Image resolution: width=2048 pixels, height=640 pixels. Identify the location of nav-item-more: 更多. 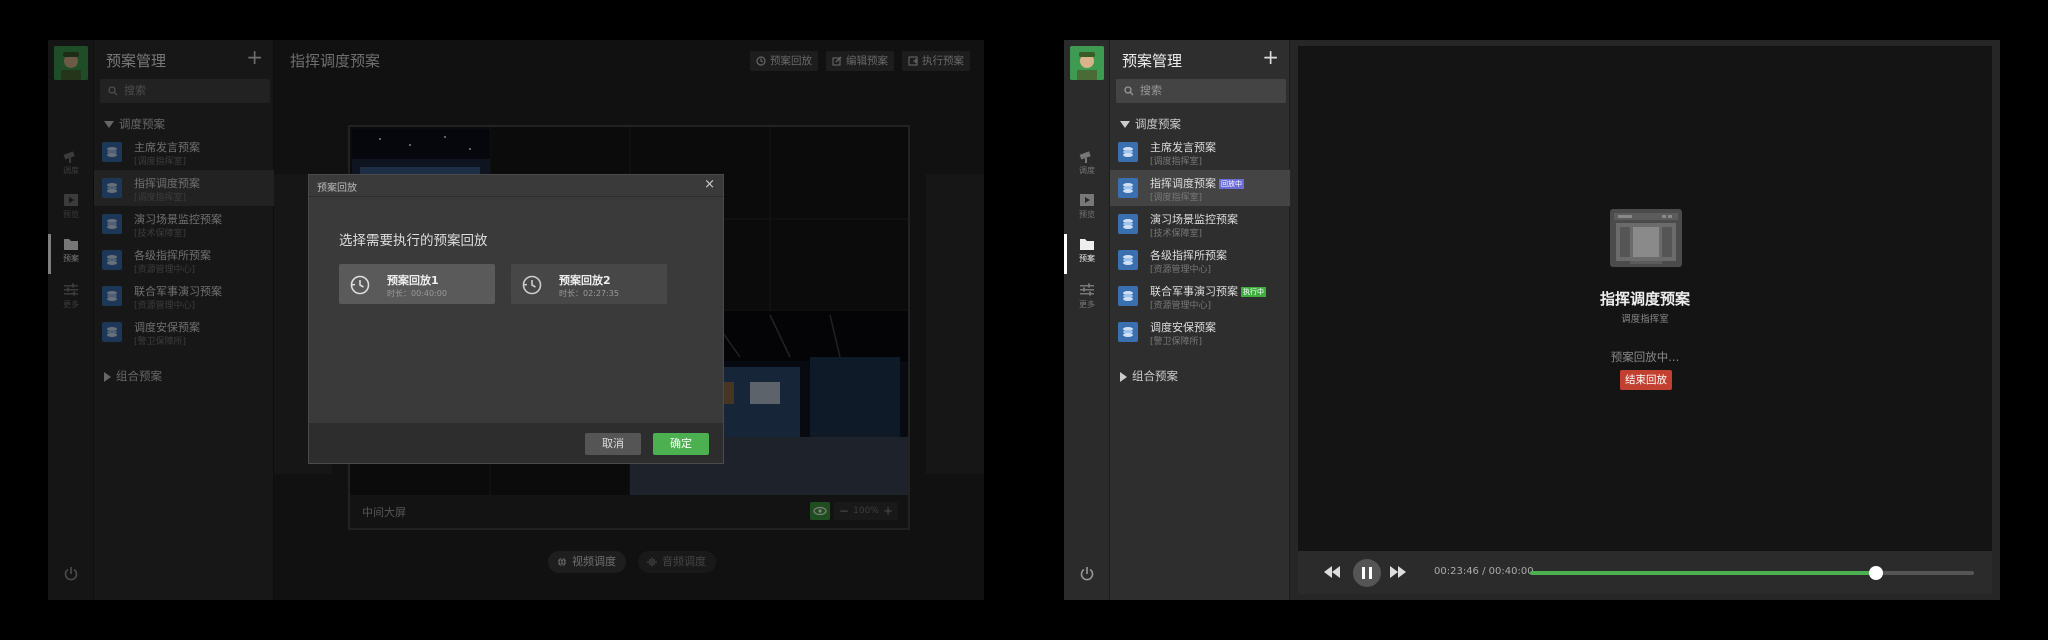
(1087, 300).